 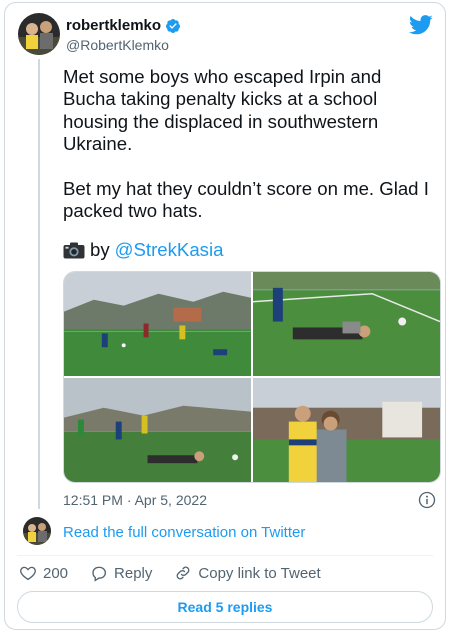 What do you see at coordinates (225, 555) in the screenshot?
I see `divider` at bounding box center [225, 555].